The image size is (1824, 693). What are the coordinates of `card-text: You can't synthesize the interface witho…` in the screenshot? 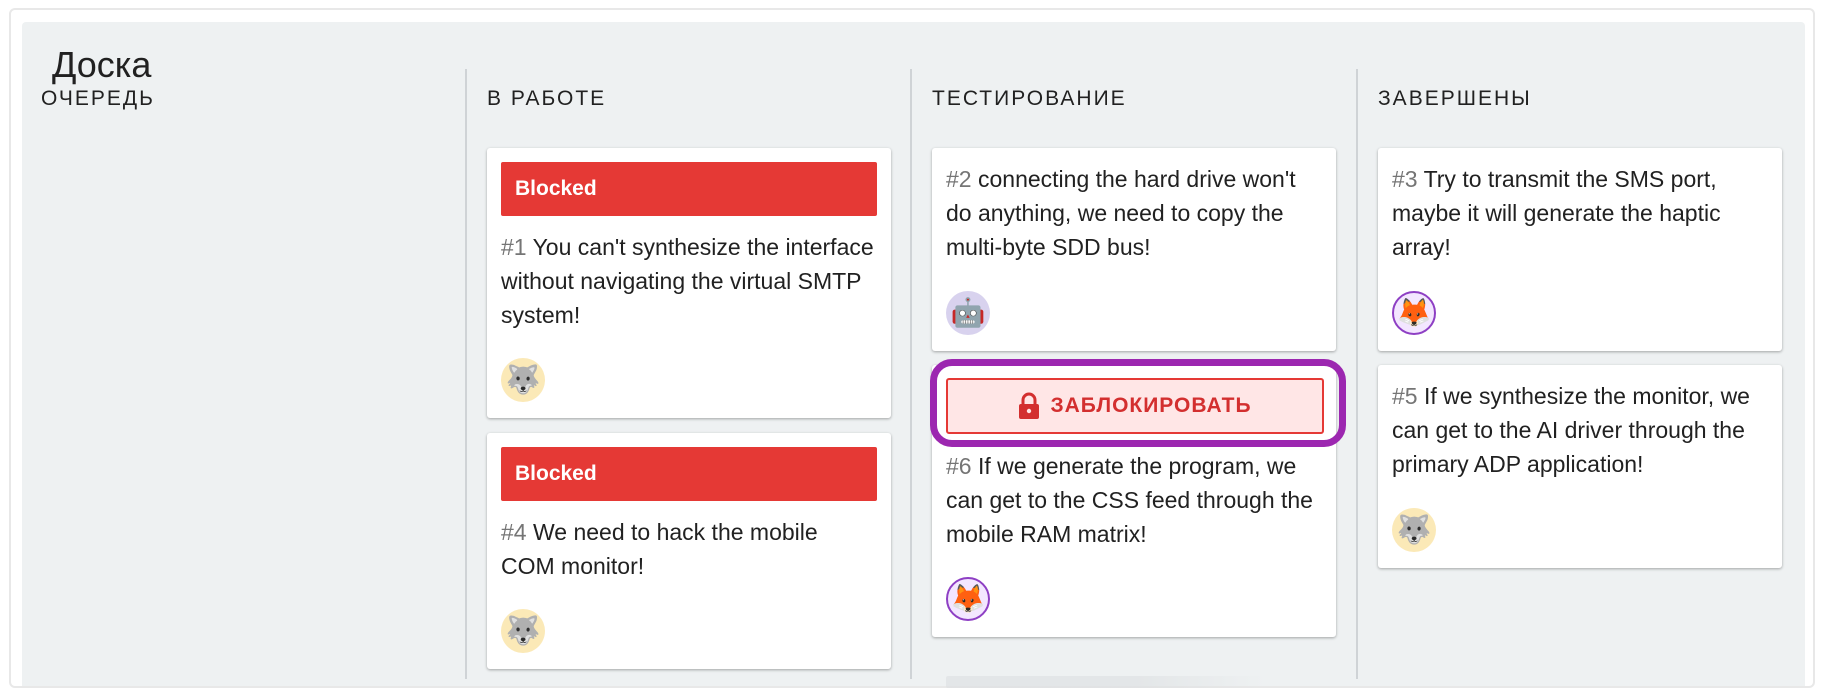 It's located at (687, 281).